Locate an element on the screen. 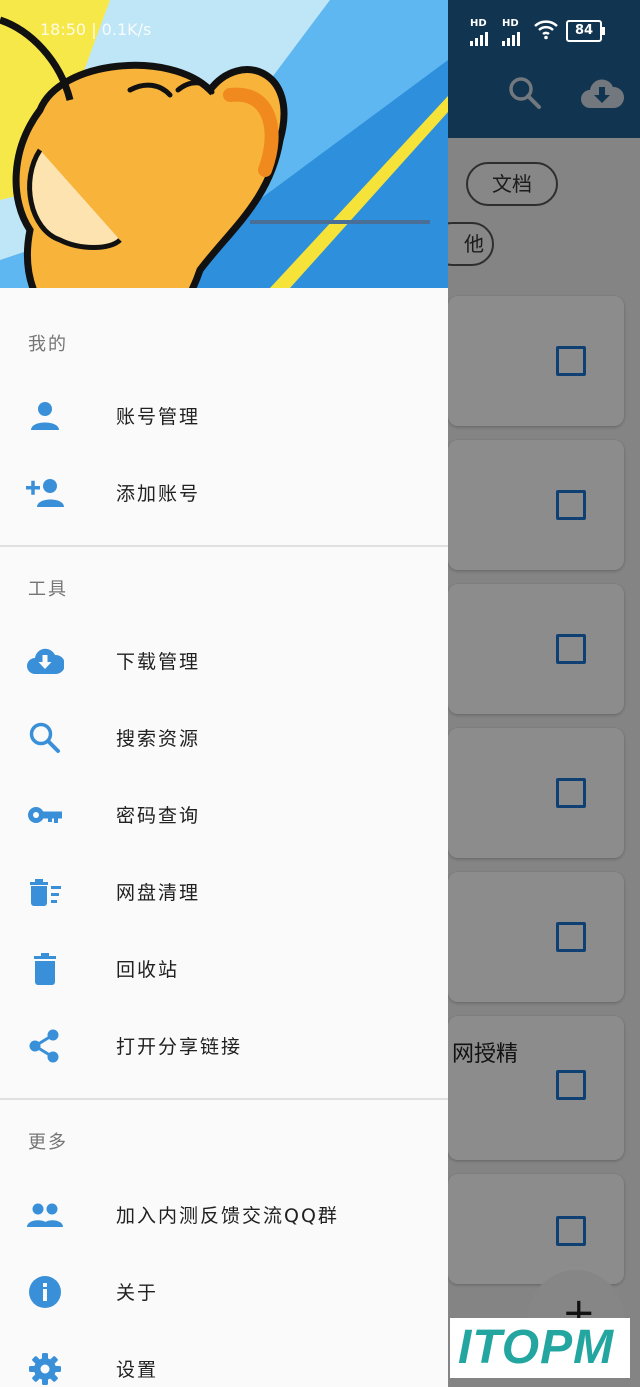 The height and width of the screenshot is (1387, 640). menu-item-cloud-cleanup: 网盘清理 is located at coordinates (224, 892).